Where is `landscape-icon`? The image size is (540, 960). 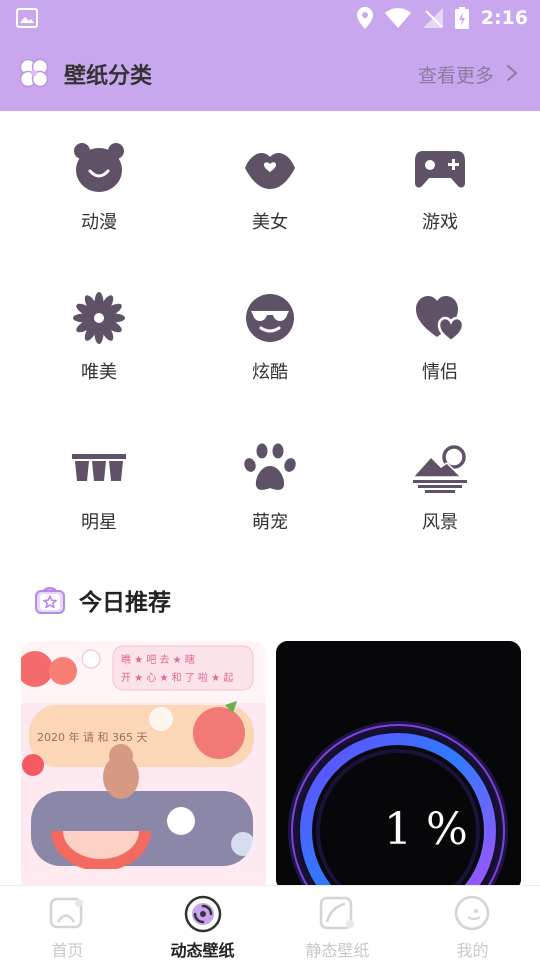 landscape-icon is located at coordinates (440, 469).